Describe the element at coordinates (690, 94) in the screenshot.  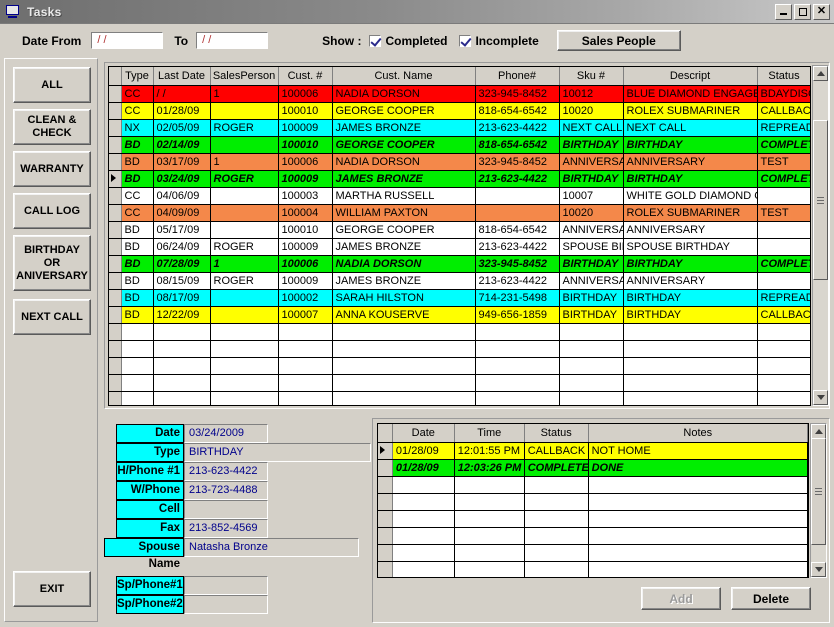
I see `cell-descript: BLUE DIAMOND ENGAGEMENT` at that location.